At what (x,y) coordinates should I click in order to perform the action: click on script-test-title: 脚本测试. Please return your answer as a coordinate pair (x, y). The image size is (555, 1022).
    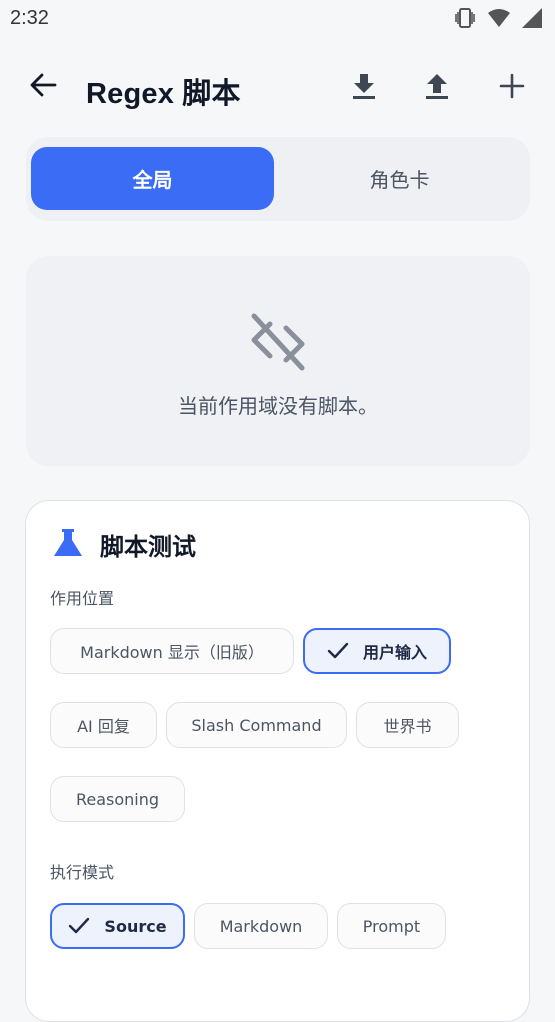
    Looking at the image, I should click on (148, 547).